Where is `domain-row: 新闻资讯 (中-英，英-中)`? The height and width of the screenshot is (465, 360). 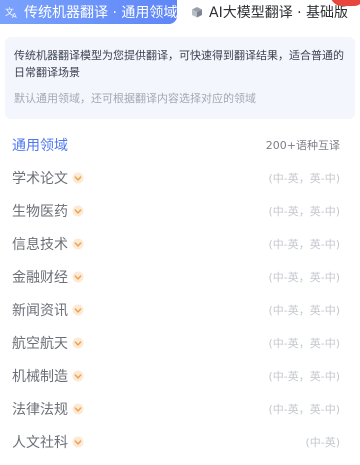 domain-row: 新闻资讯 (中-英，英-中) is located at coordinates (180, 309).